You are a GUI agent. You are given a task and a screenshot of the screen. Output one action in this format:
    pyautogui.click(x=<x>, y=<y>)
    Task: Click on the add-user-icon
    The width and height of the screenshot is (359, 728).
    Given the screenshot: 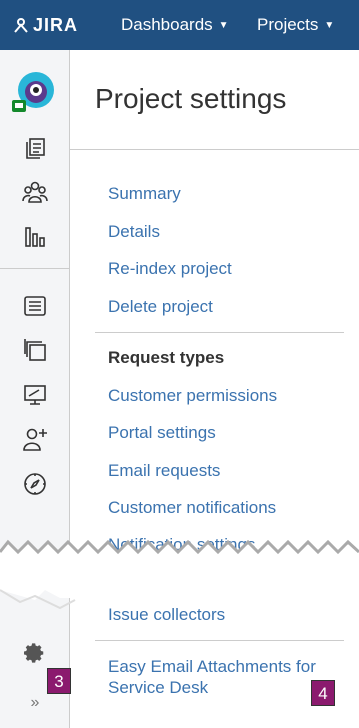 What is the action you would take?
    pyautogui.click(x=35, y=439)
    